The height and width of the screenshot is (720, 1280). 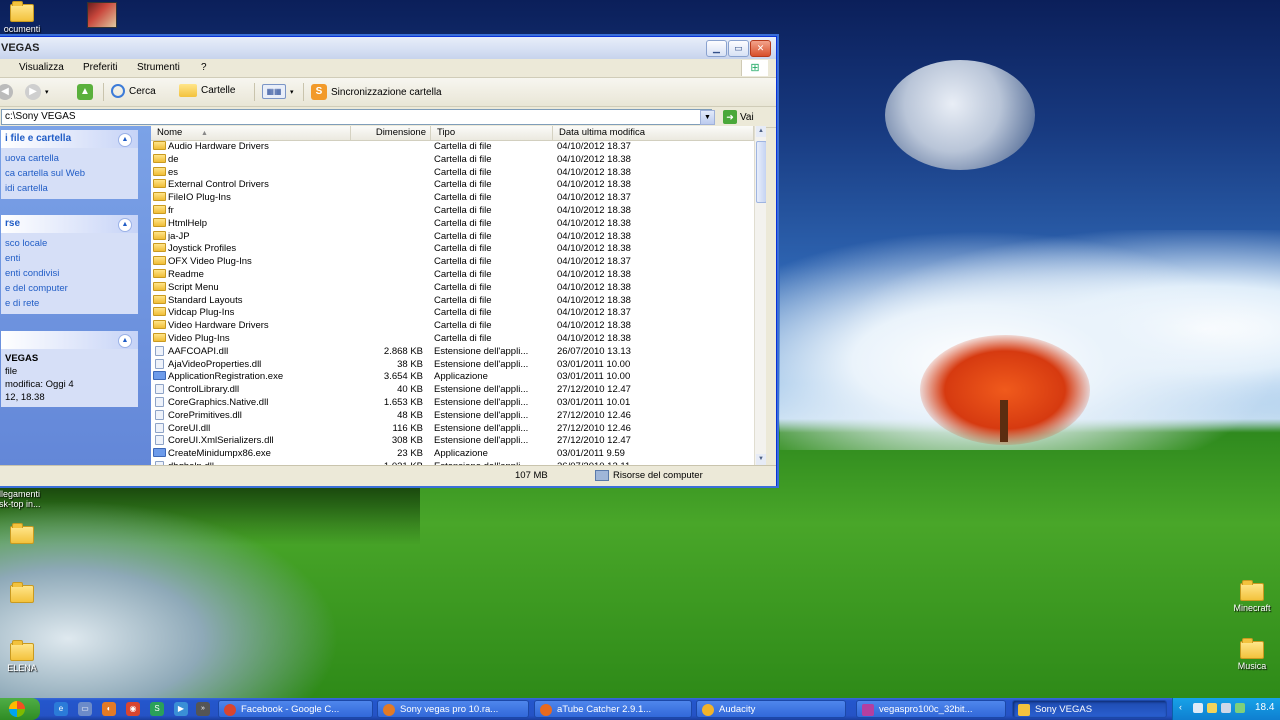 What do you see at coordinates (463, 210) in the screenshot?
I see `file-type: Cartella di file` at bounding box center [463, 210].